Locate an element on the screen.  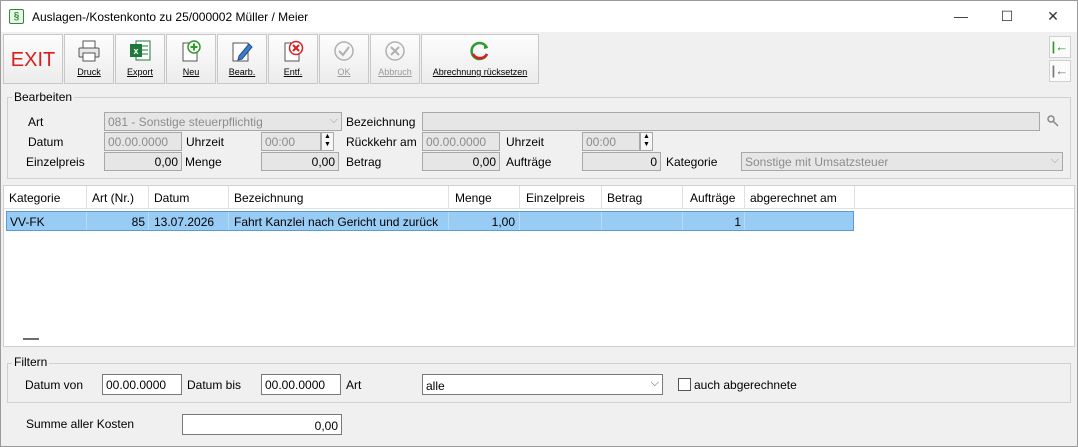
splitter-handle is located at coordinates (31, 339).